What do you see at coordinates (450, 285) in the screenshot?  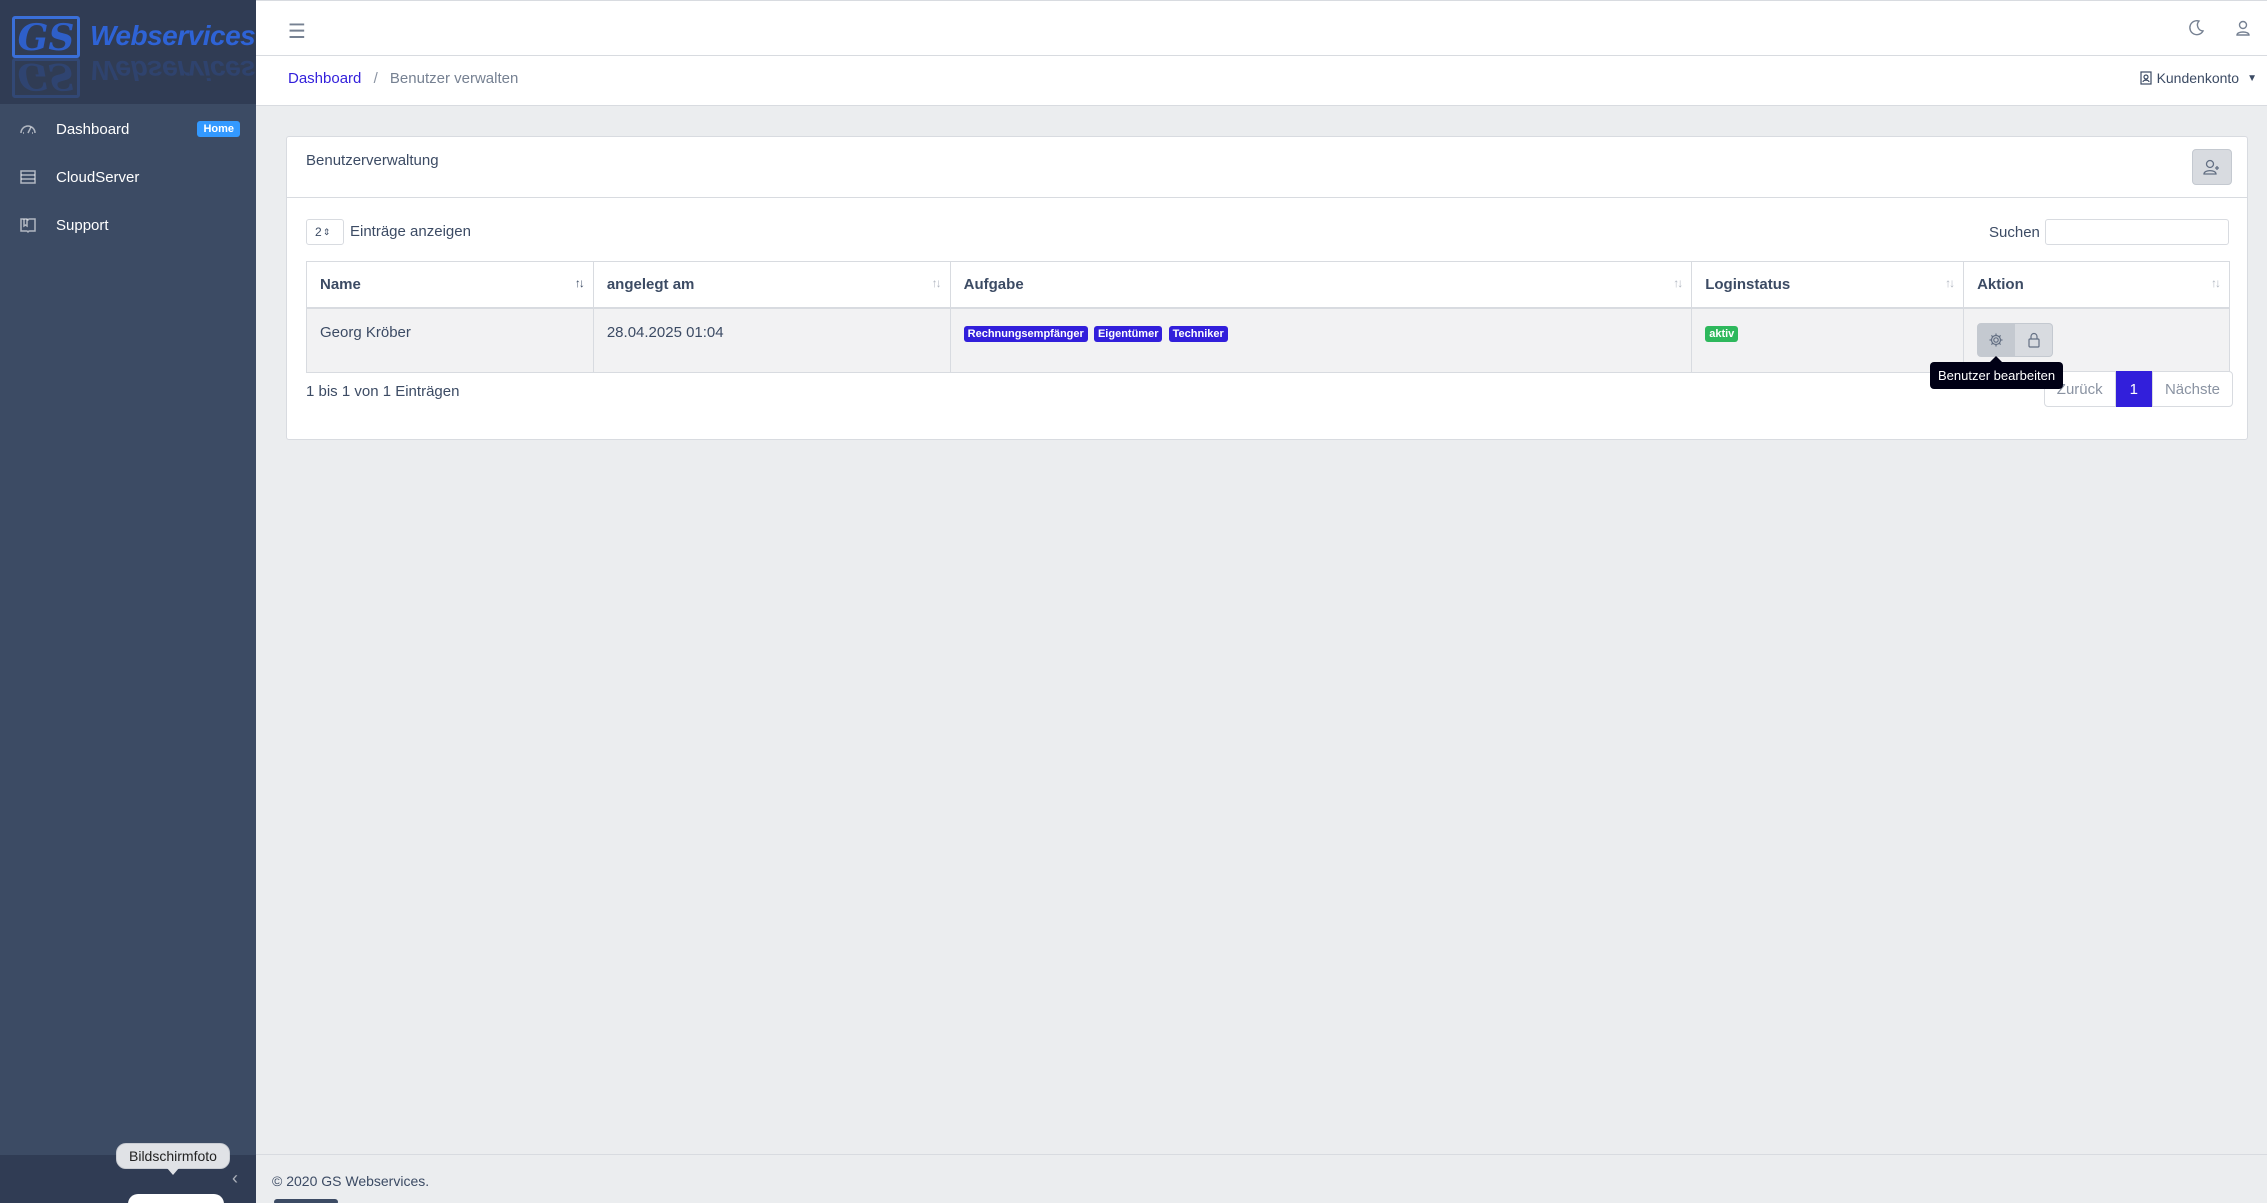 I see `column-header-name: Name ↑↓` at bounding box center [450, 285].